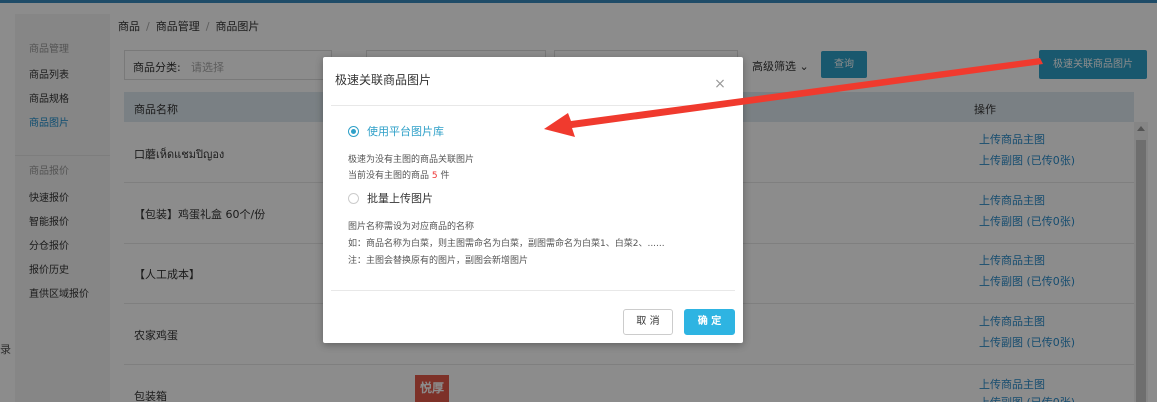 The width and height of the screenshot is (1157, 402). I want to click on annotation-arrow, so click(793, 97).